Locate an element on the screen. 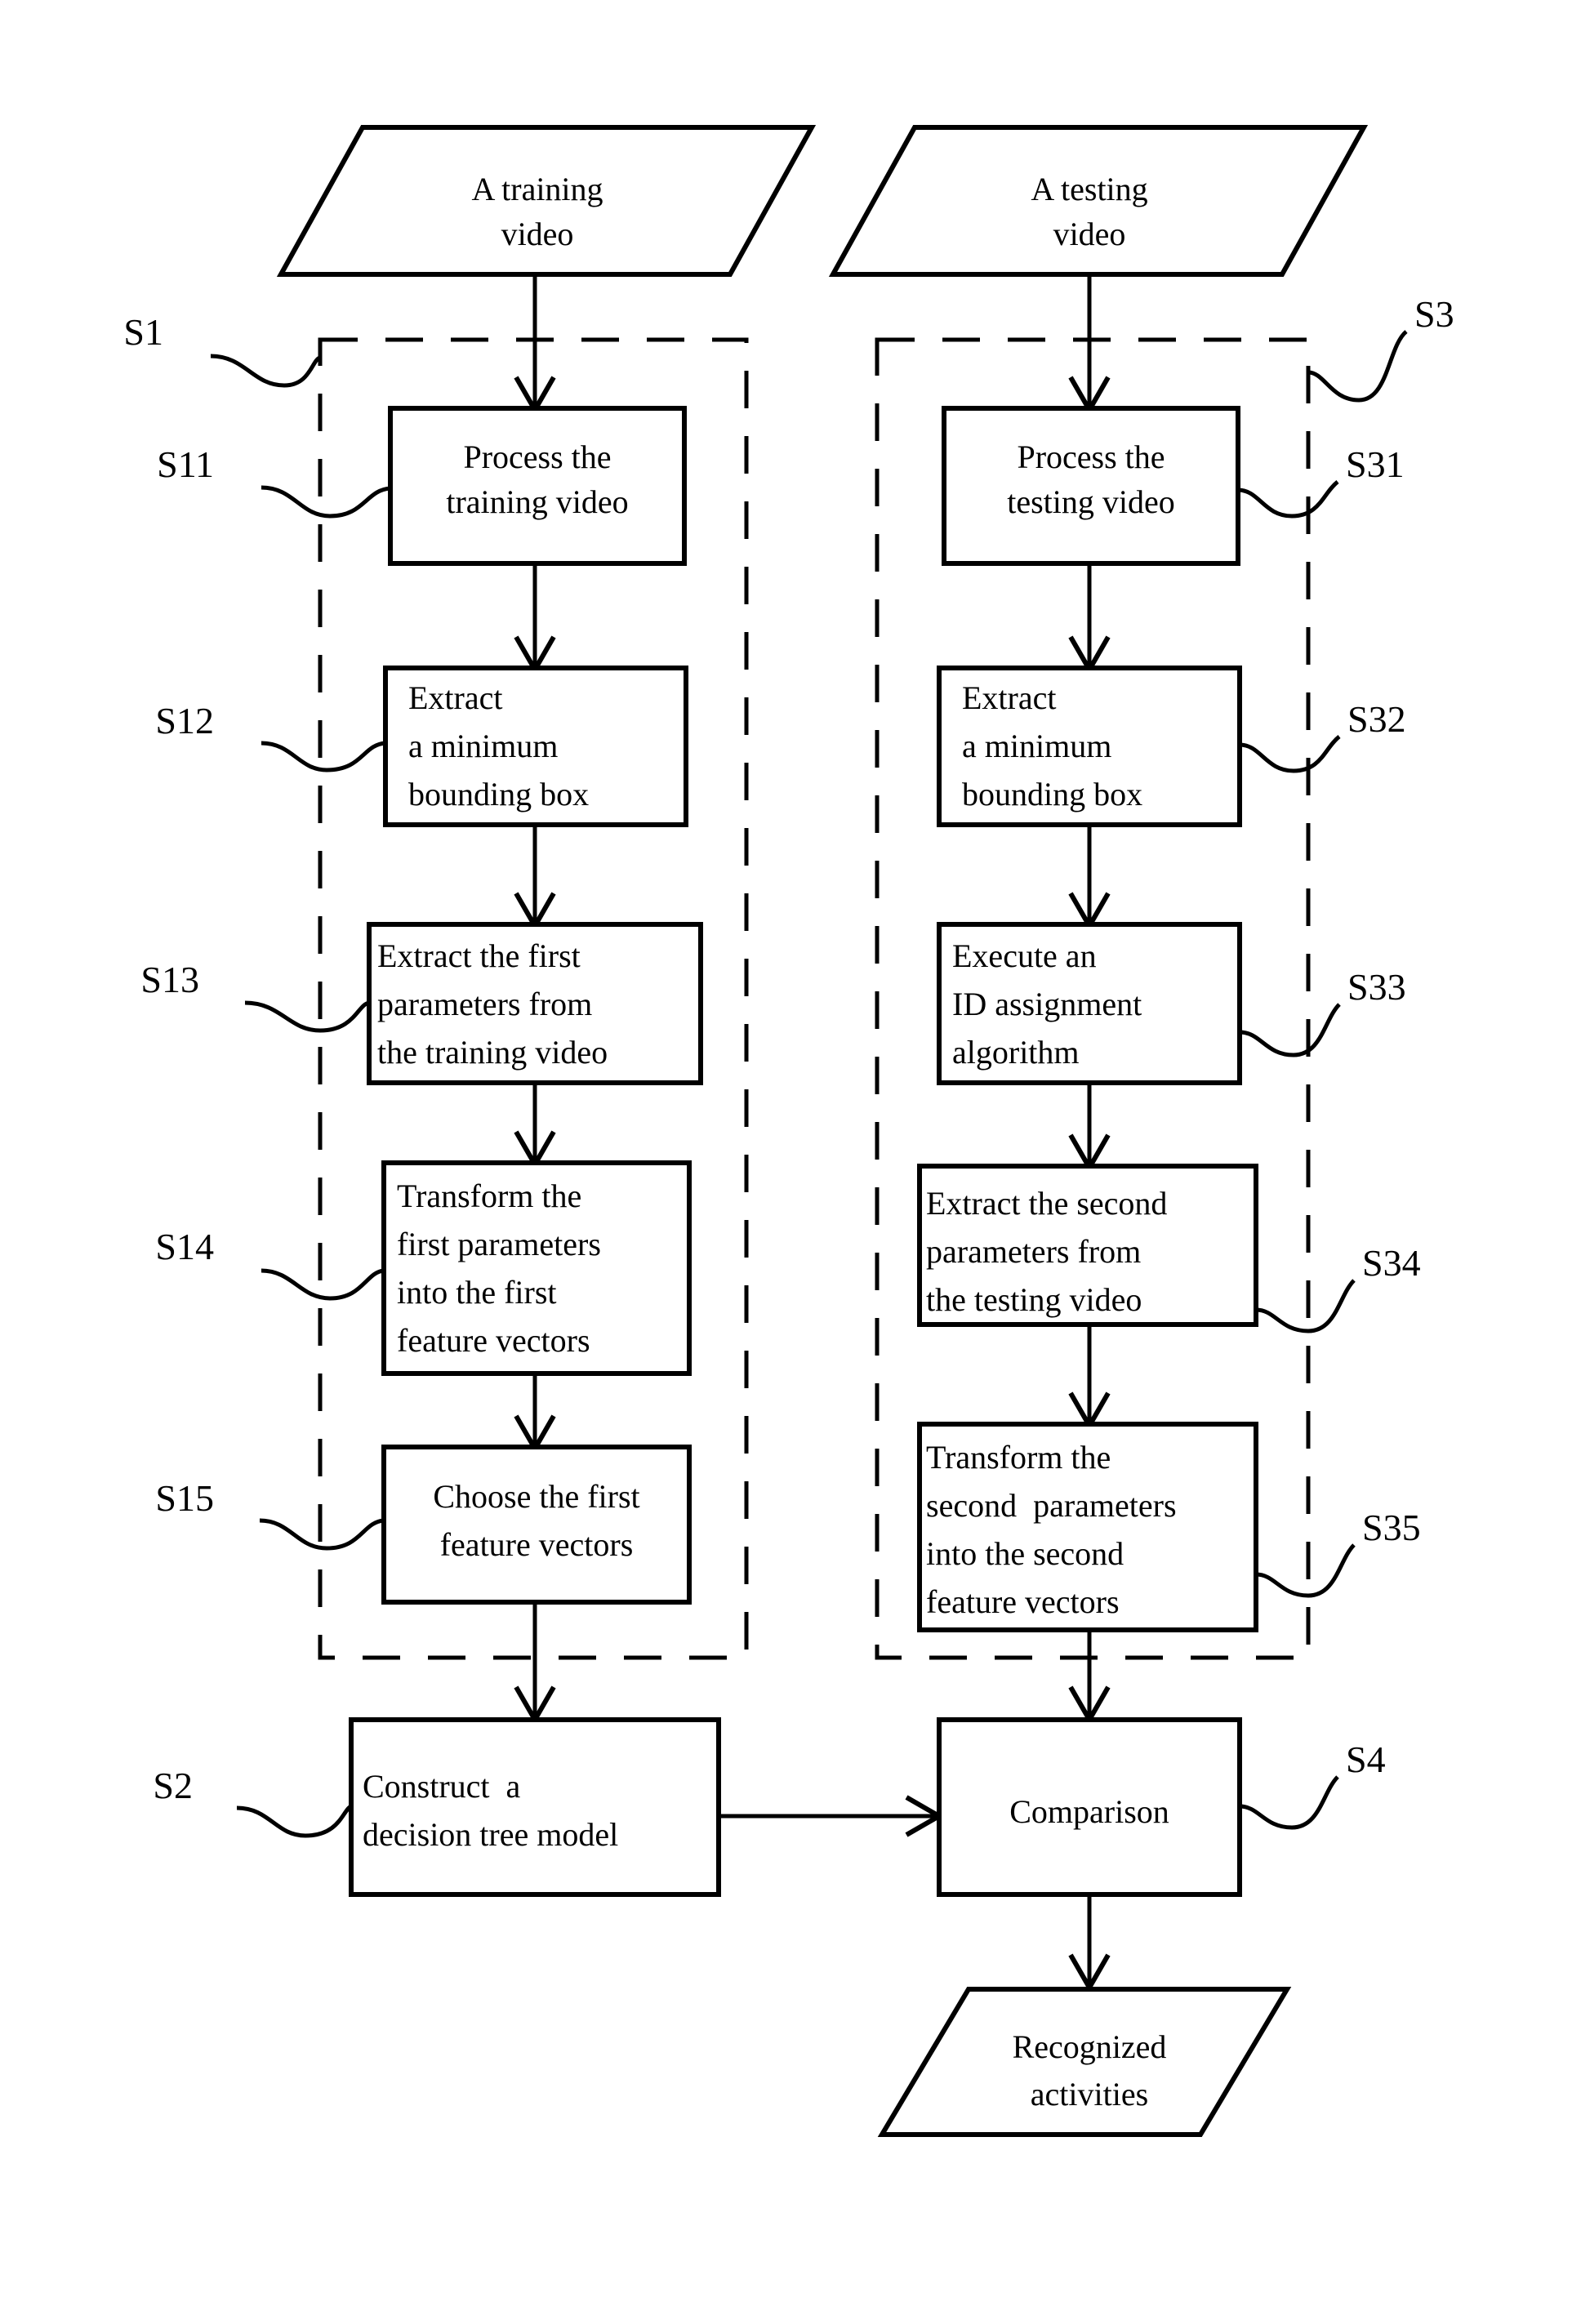  s33-line2: ID assignment is located at coordinates (1047, 1004).